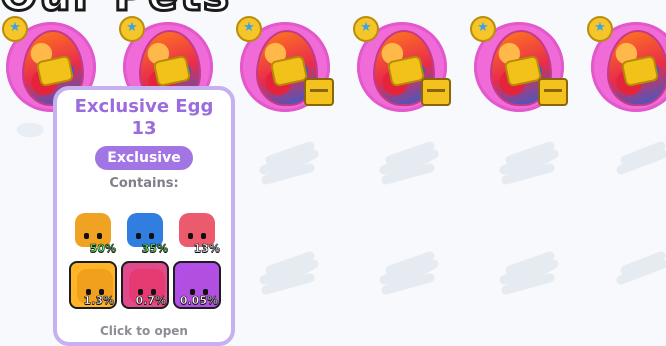 This screenshot has height=346, width=666. I want to click on tooltip-footer: Click to open, so click(144, 331).